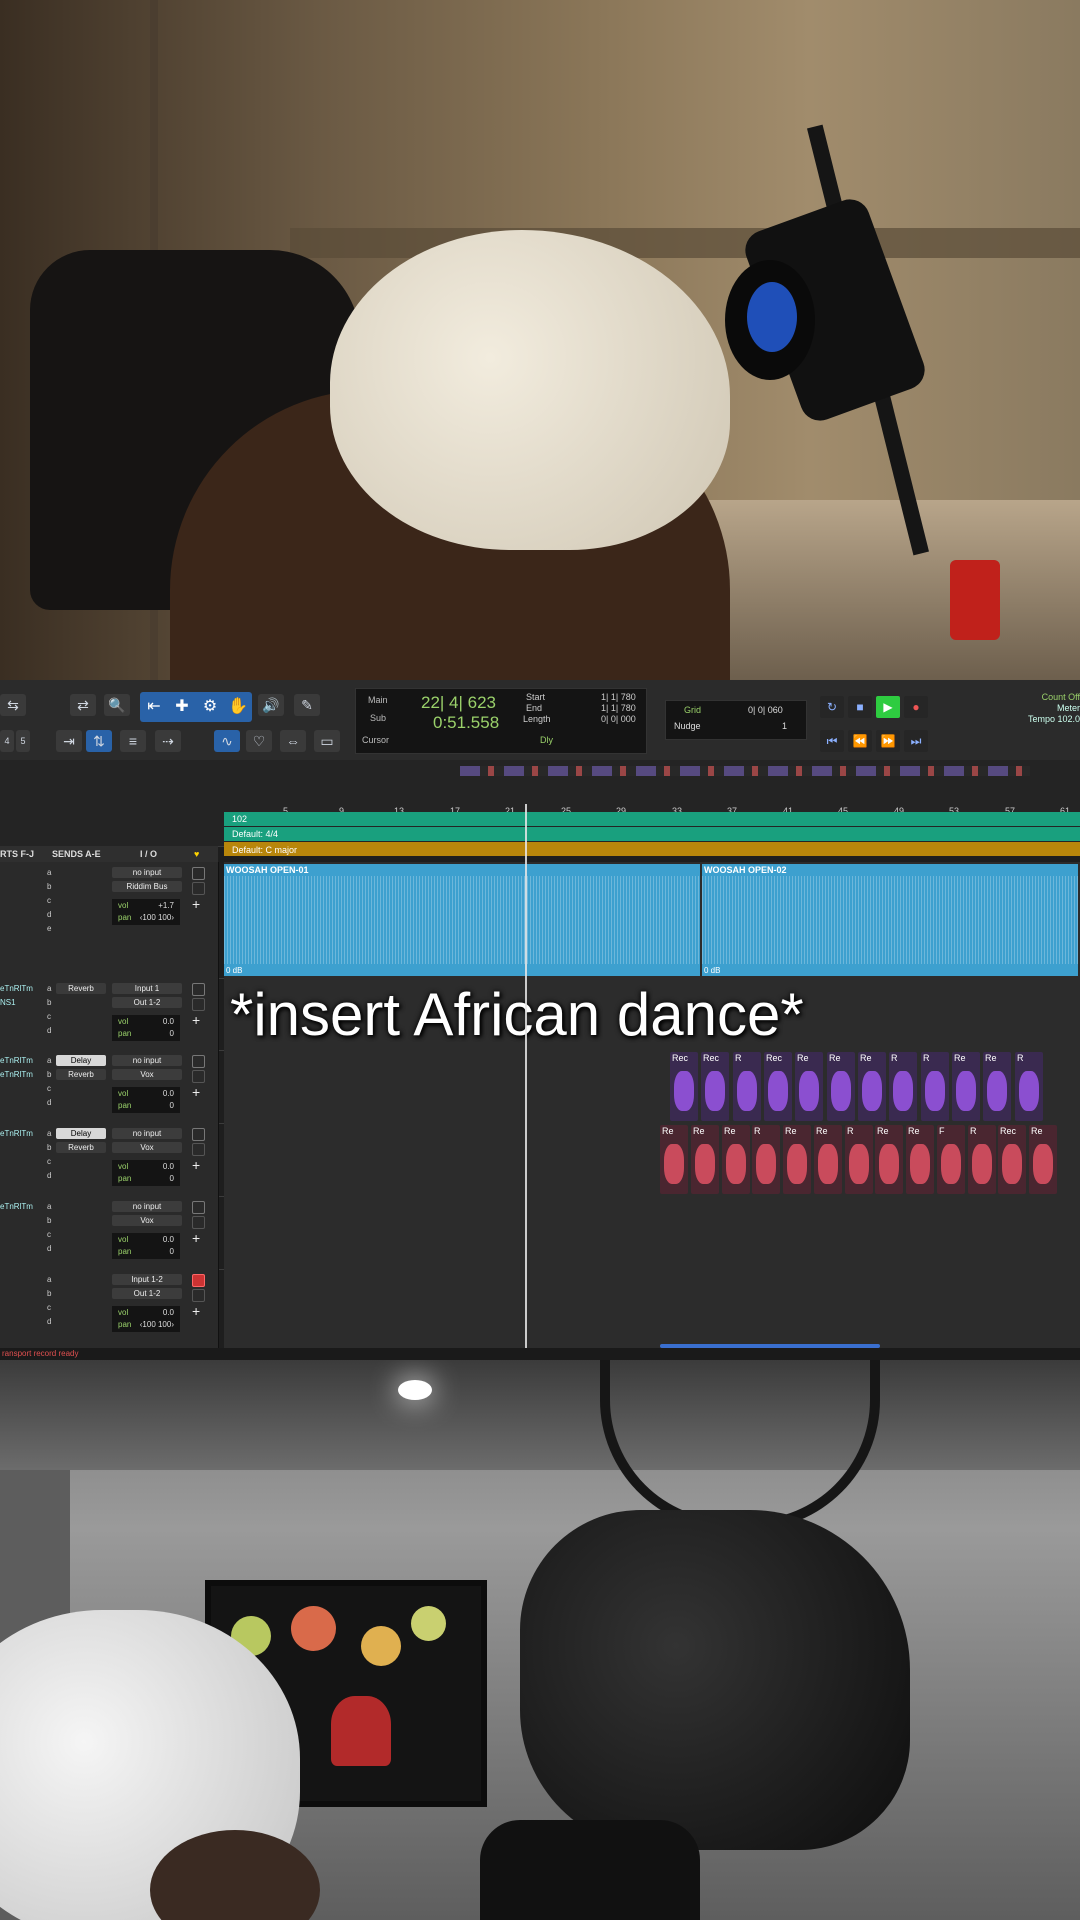  I want to click on track-num-4: 4, so click(7, 741).